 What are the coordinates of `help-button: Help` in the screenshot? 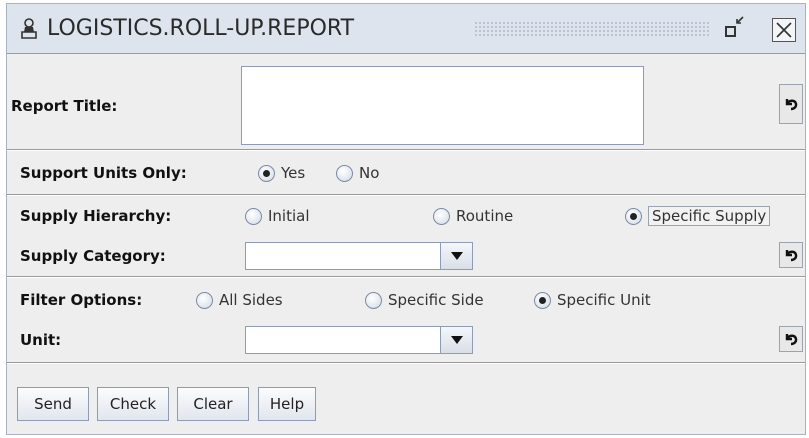 It's located at (287, 404).